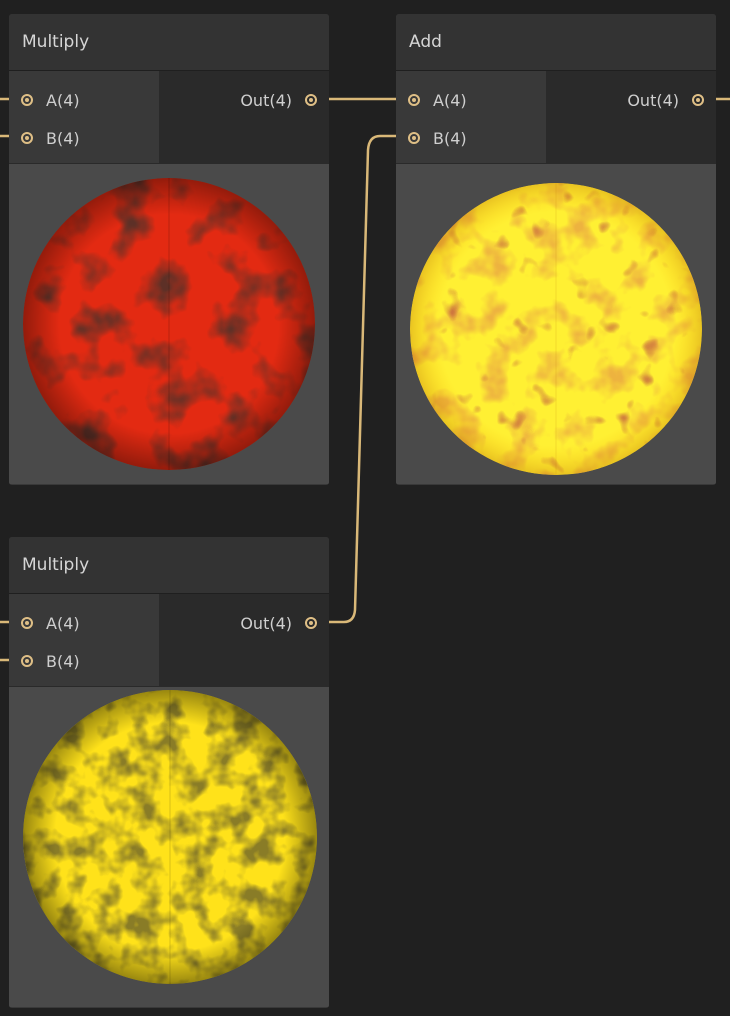  Describe the element at coordinates (556, 42) in the screenshot. I see `node-header: Add` at that location.